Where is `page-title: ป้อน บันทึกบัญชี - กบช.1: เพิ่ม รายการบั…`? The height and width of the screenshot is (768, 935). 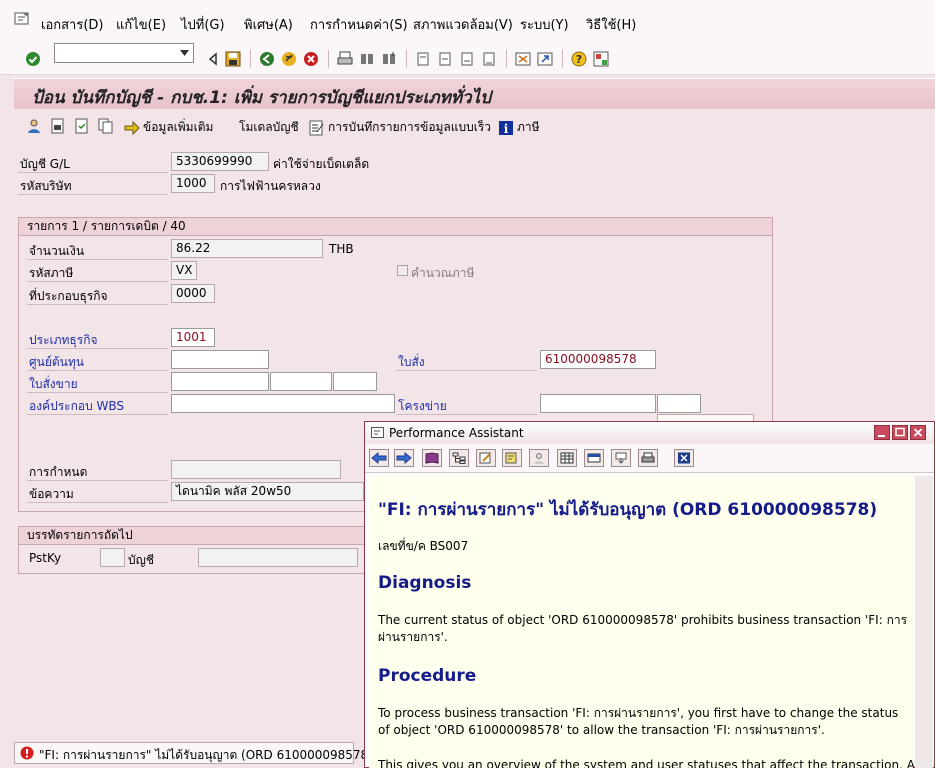
page-title: ป้อน บันทึกบัญชี - กบช.1: เพิ่ม รายการบั… is located at coordinates (261, 98).